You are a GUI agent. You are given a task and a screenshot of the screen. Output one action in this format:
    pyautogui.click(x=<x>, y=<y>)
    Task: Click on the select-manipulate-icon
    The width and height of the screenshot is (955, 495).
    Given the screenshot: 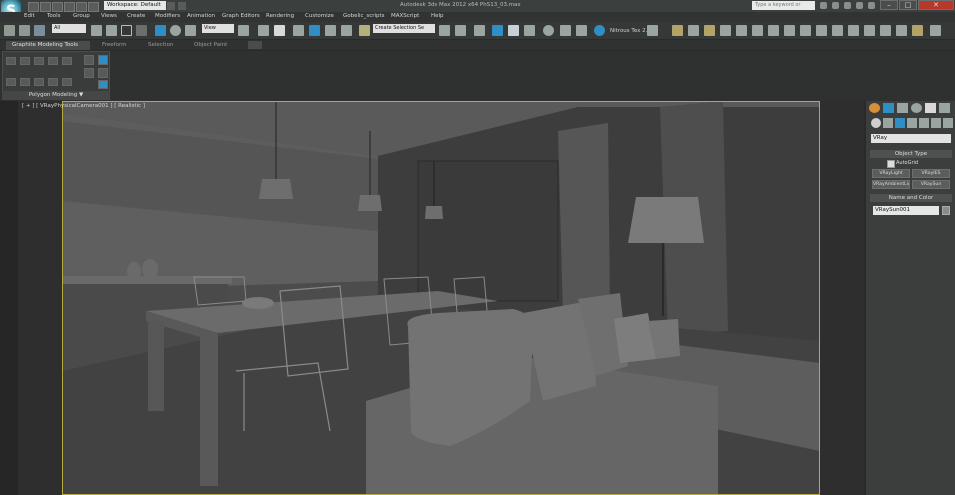 What is the action you would take?
    pyautogui.click(x=263, y=30)
    